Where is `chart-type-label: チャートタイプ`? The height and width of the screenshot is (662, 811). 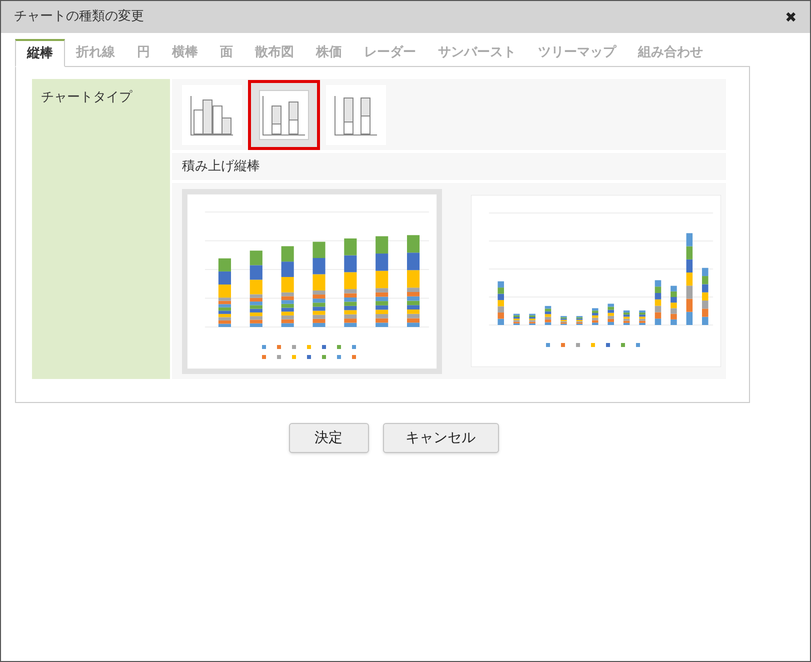 chart-type-label: チャートタイプ is located at coordinates (86, 97).